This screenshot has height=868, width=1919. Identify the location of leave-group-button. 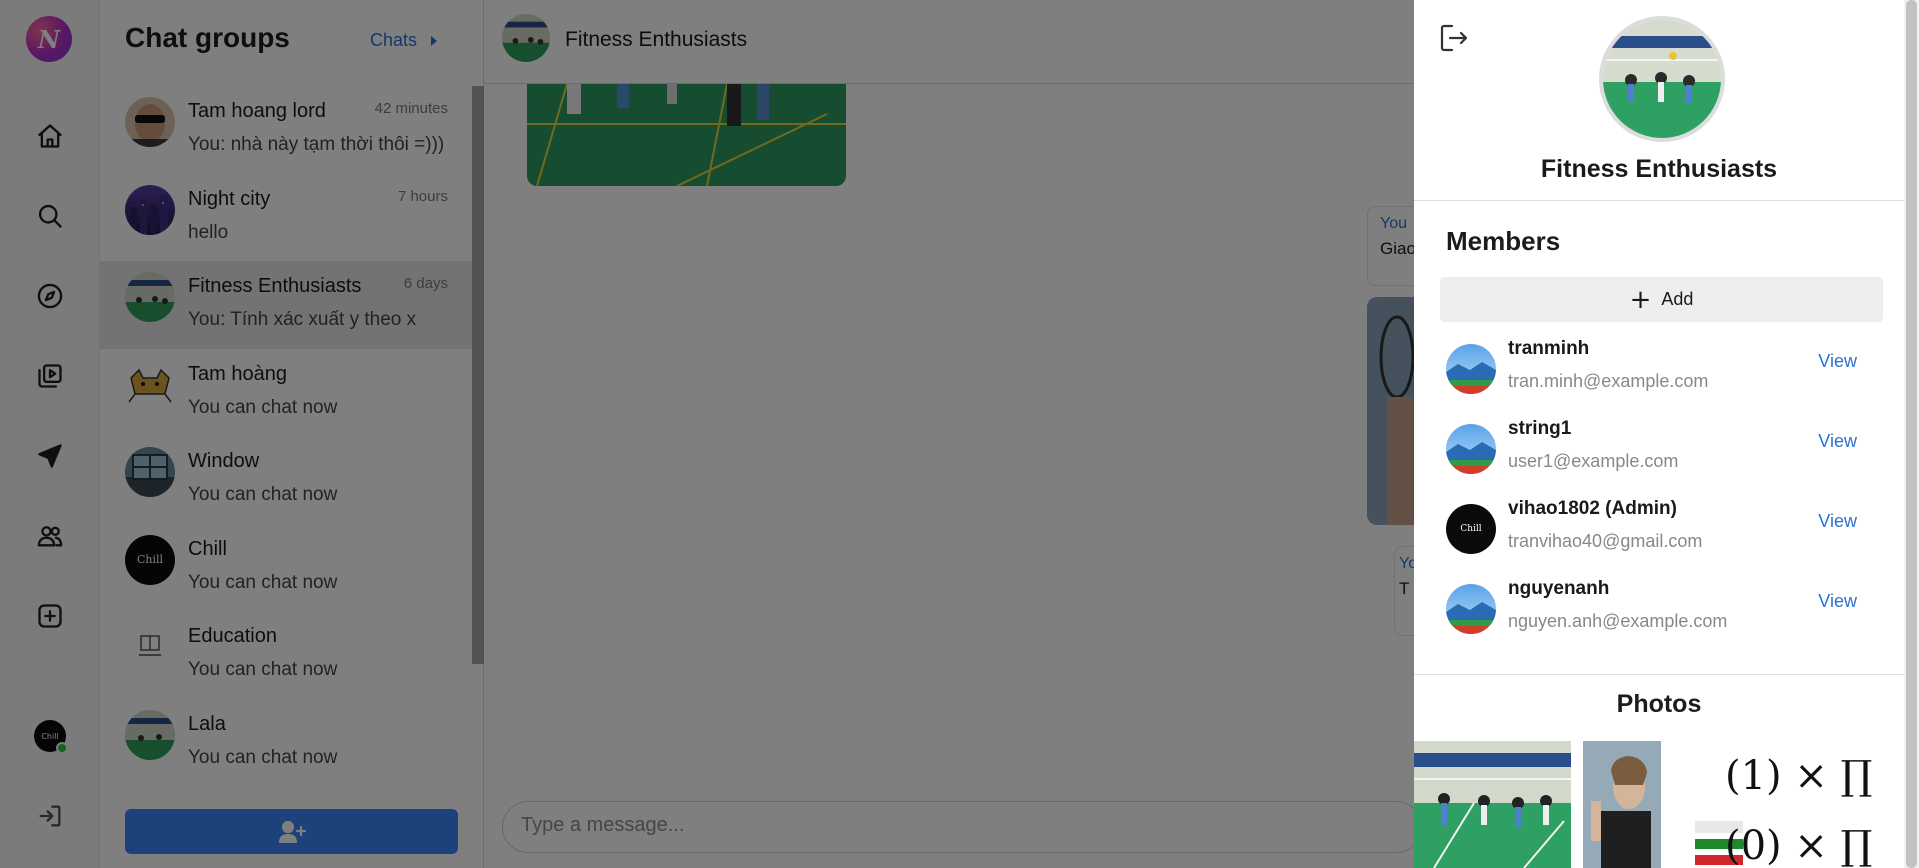
(1454, 38).